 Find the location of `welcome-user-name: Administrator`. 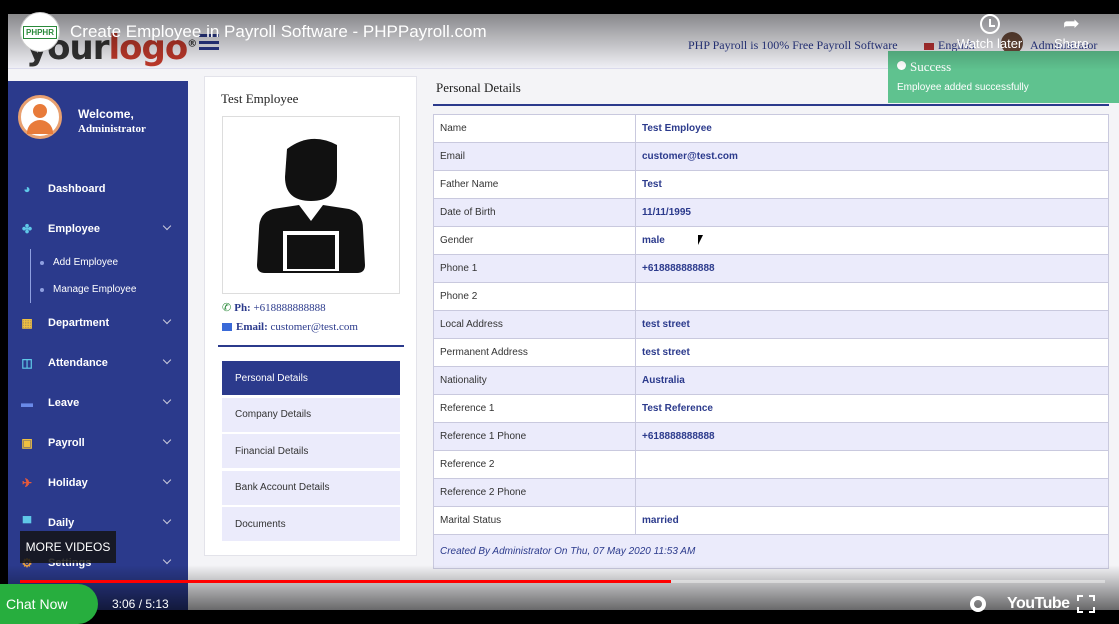

welcome-user-name: Administrator is located at coordinates (112, 129).